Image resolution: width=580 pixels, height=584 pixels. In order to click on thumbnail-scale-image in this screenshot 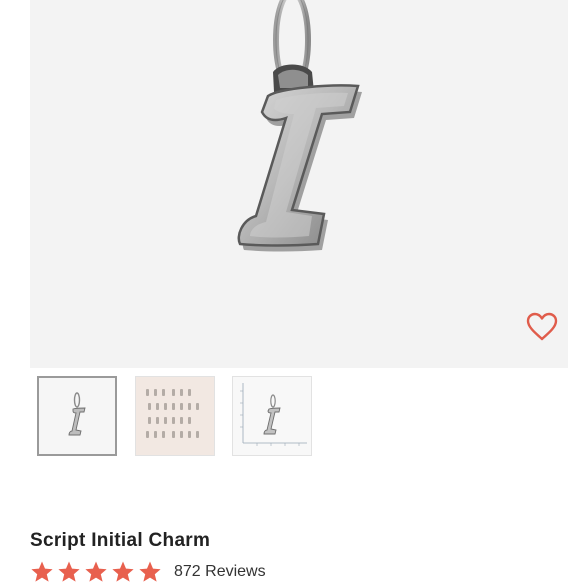, I will do `click(273, 414)`.